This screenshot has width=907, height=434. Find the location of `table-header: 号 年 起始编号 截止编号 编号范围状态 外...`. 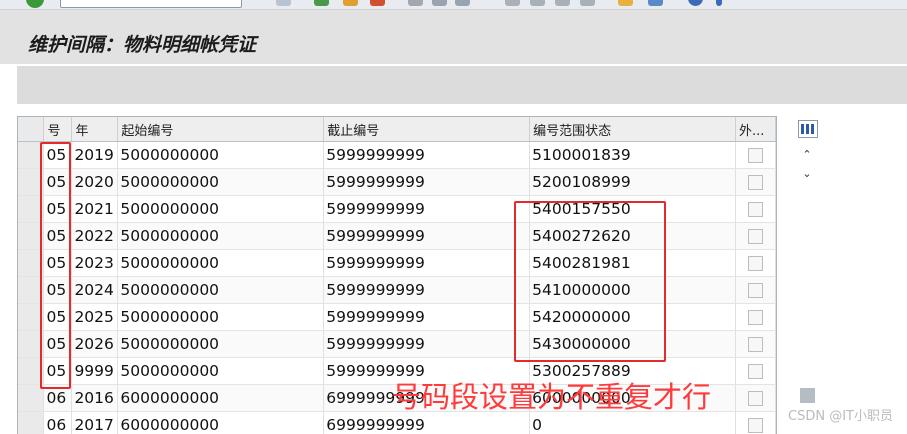

table-header: 号 年 起始编号 截止编号 编号范围状态 外... is located at coordinates (397, 129).